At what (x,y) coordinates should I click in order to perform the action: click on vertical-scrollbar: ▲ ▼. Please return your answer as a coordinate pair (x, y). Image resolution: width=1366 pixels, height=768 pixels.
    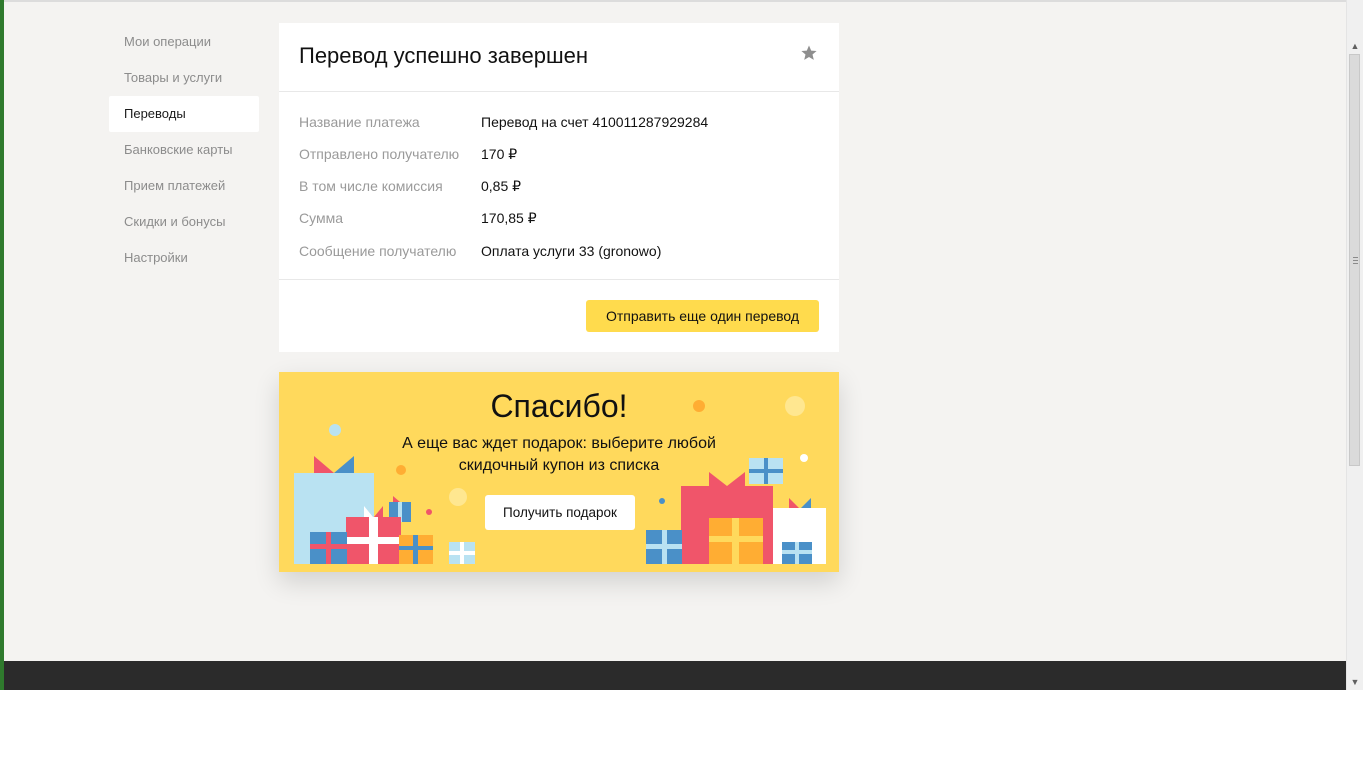
    Looking at the image, I should click on (1354, 345).